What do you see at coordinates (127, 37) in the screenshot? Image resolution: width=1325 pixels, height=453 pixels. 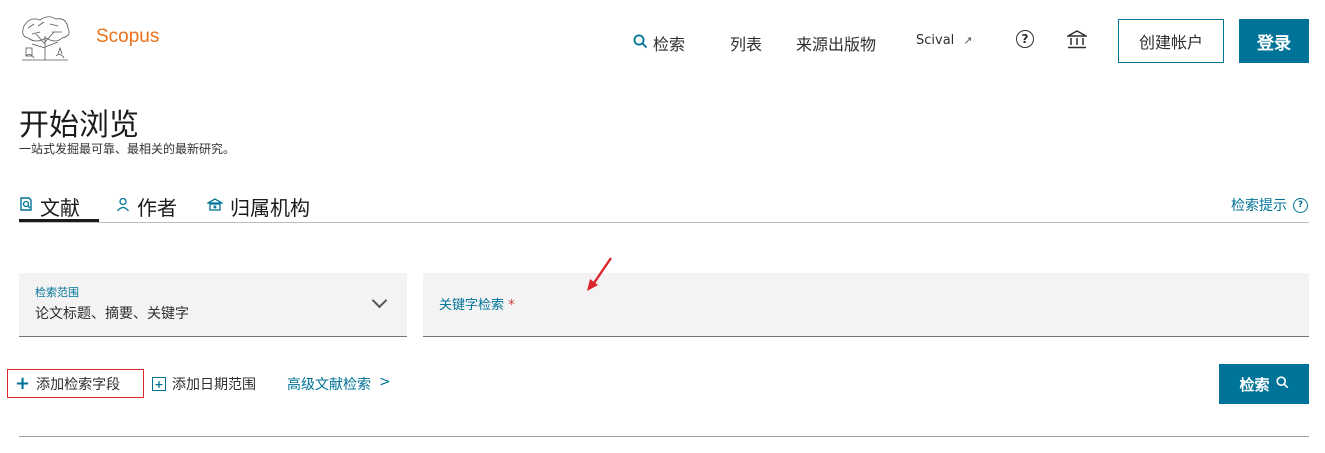 I see `brand-name: Scopus` at bounding box center [127, 37].